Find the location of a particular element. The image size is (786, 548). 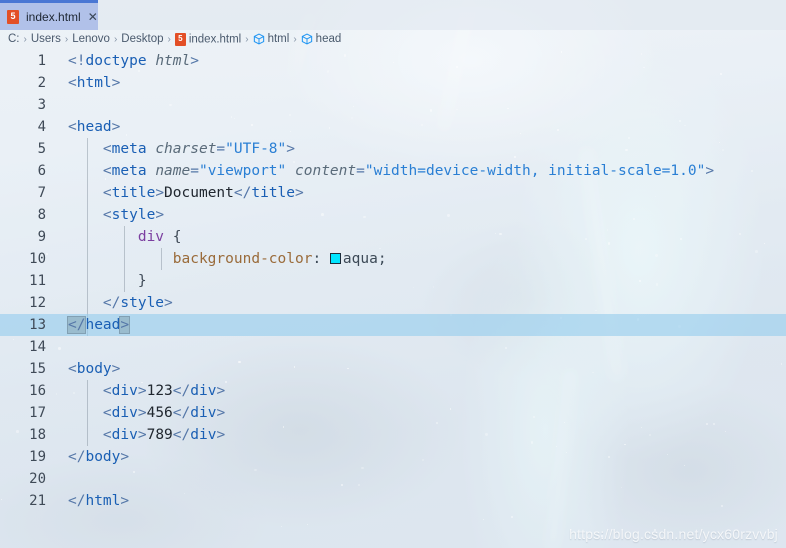

code-text: } is located at coordinates (142, 281).